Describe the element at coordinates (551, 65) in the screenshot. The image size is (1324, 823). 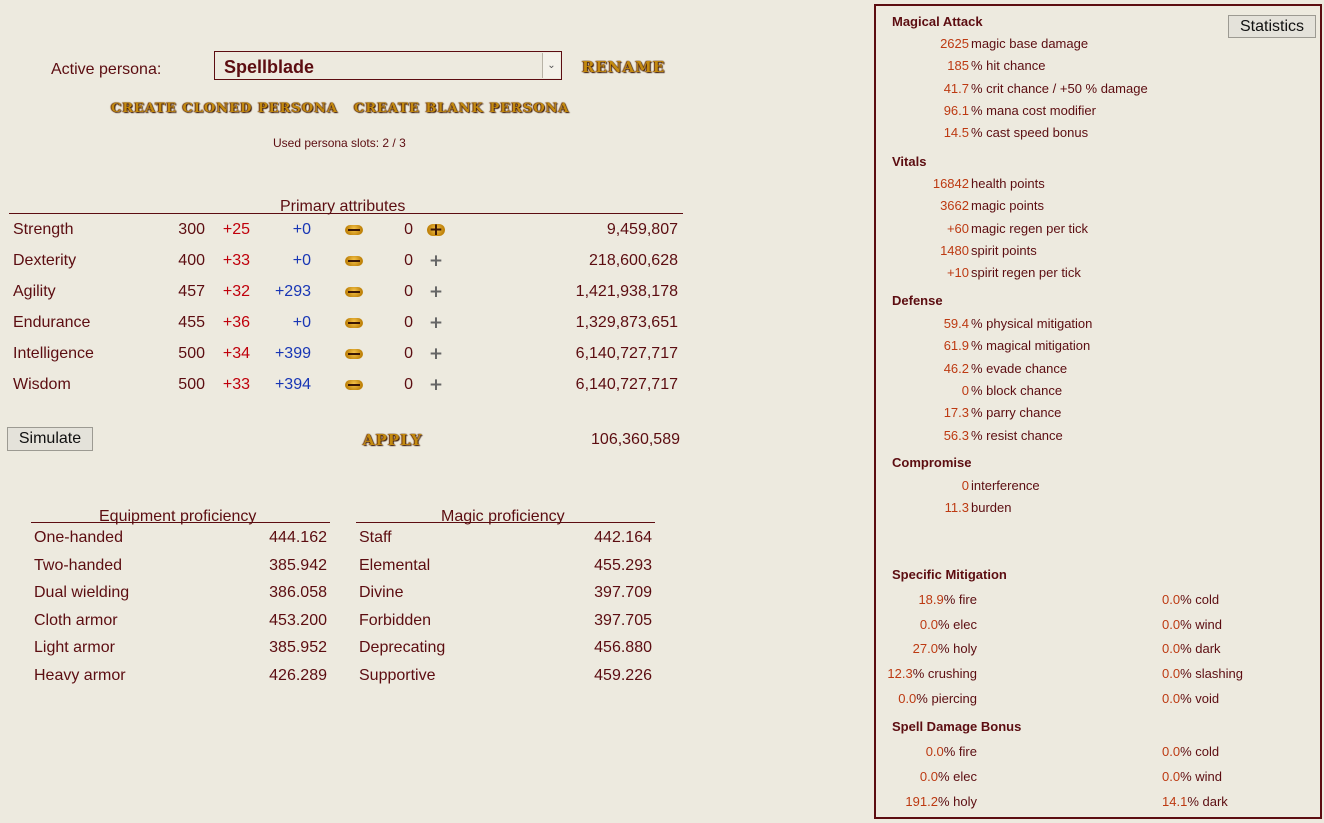
I see `chevron-down-icon: ⌄` at that location.